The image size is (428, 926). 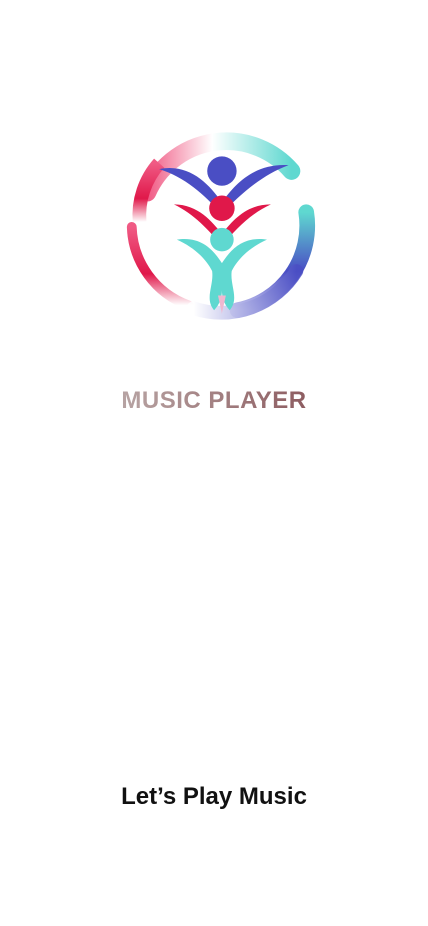 I want to click on tagline: Let’s Play Music, so click(x=214, y=796).